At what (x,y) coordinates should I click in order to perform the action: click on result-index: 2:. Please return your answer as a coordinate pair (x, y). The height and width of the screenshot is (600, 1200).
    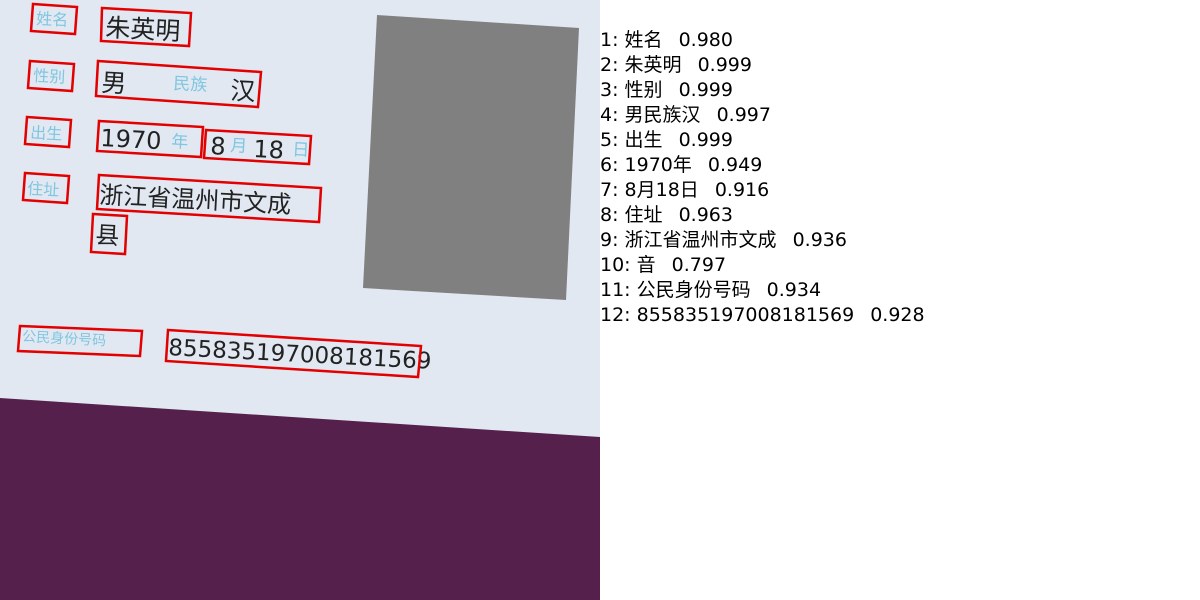
    Looking at the image, I should click on (609, 65).